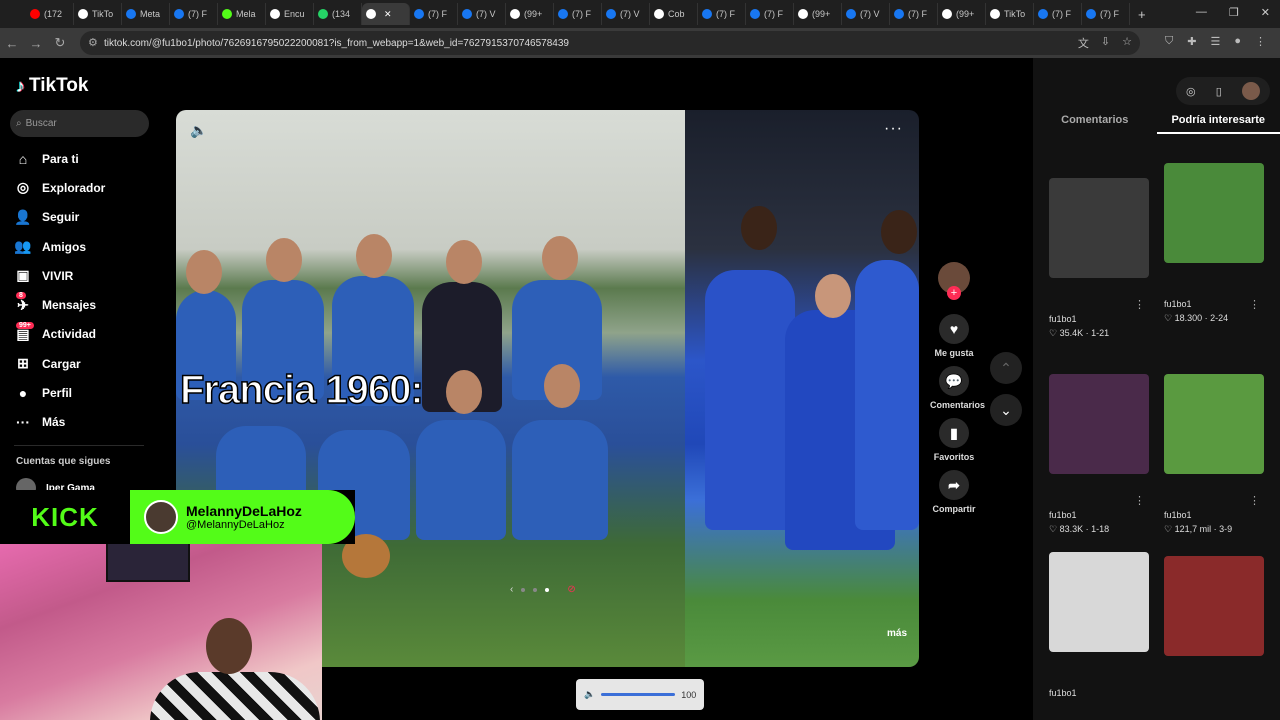 The width and height of the screenshot is (1280, 720). I want to click on next-post-button: ⌄, so click(1006, 410).